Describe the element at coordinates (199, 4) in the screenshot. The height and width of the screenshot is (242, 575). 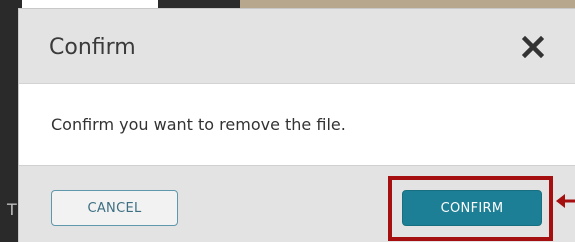
I see `background-strip-dark` at that location.